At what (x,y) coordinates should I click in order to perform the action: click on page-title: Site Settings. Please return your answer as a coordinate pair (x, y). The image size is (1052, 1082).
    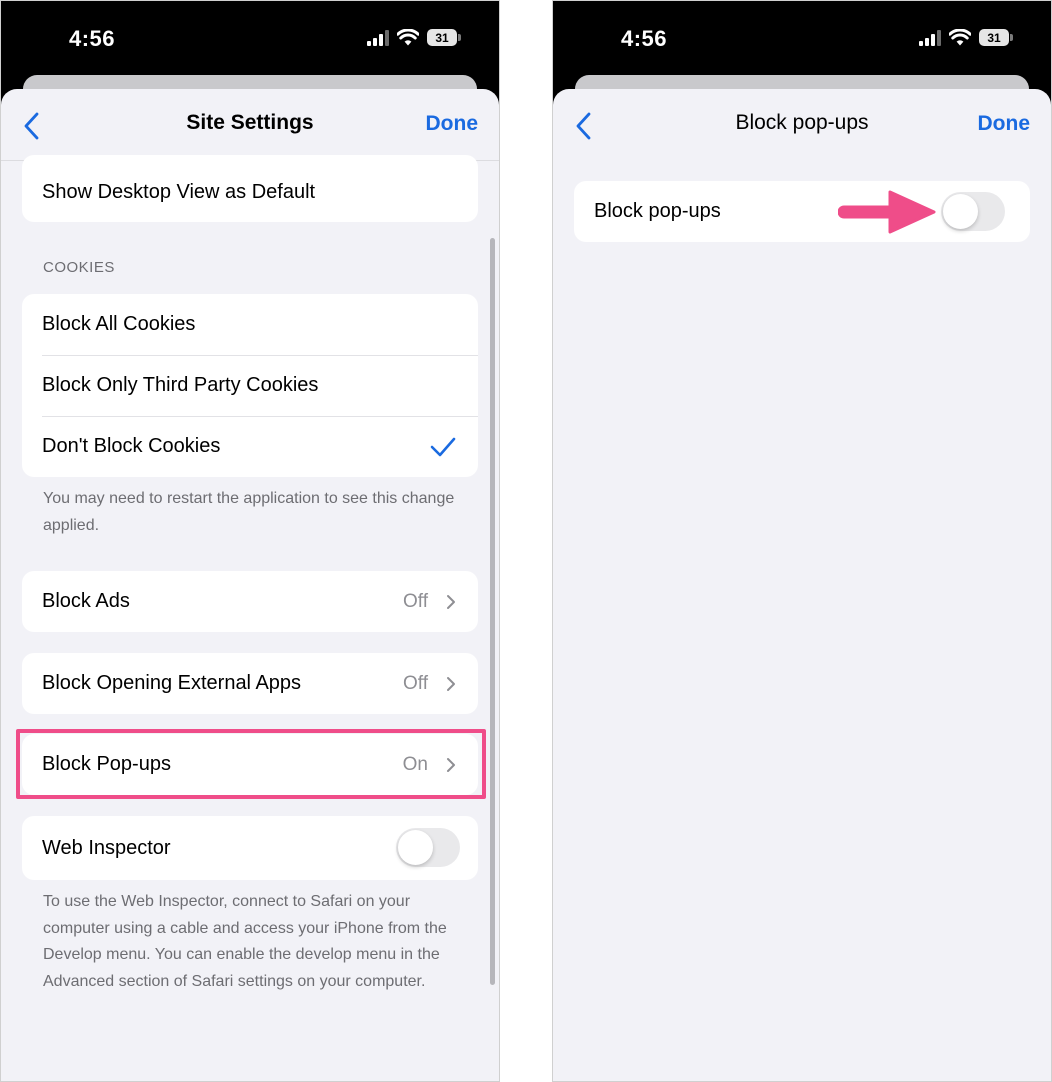
    Looking at the image, I should click on (250, 122).